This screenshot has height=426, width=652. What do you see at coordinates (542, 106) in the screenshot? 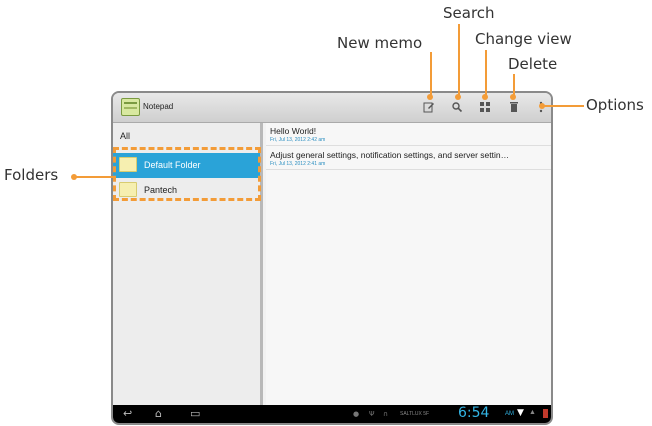
I see `options-leader-dot` at bounding box center [542, 106].